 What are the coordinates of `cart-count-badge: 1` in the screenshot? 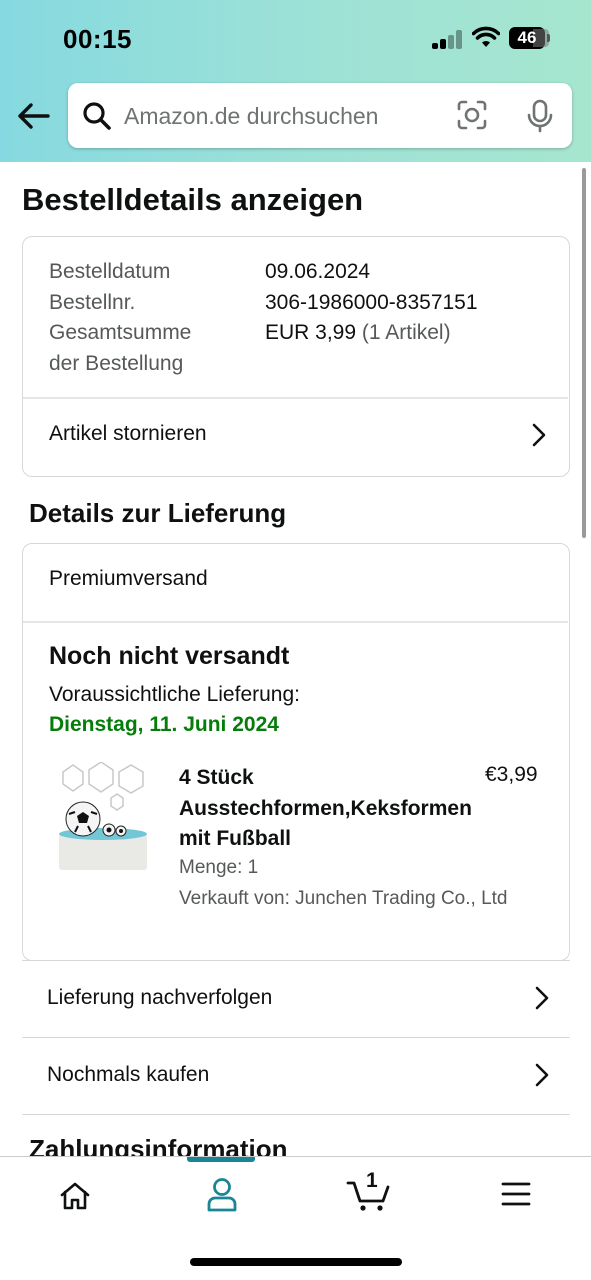 It's located at (372, 1180).